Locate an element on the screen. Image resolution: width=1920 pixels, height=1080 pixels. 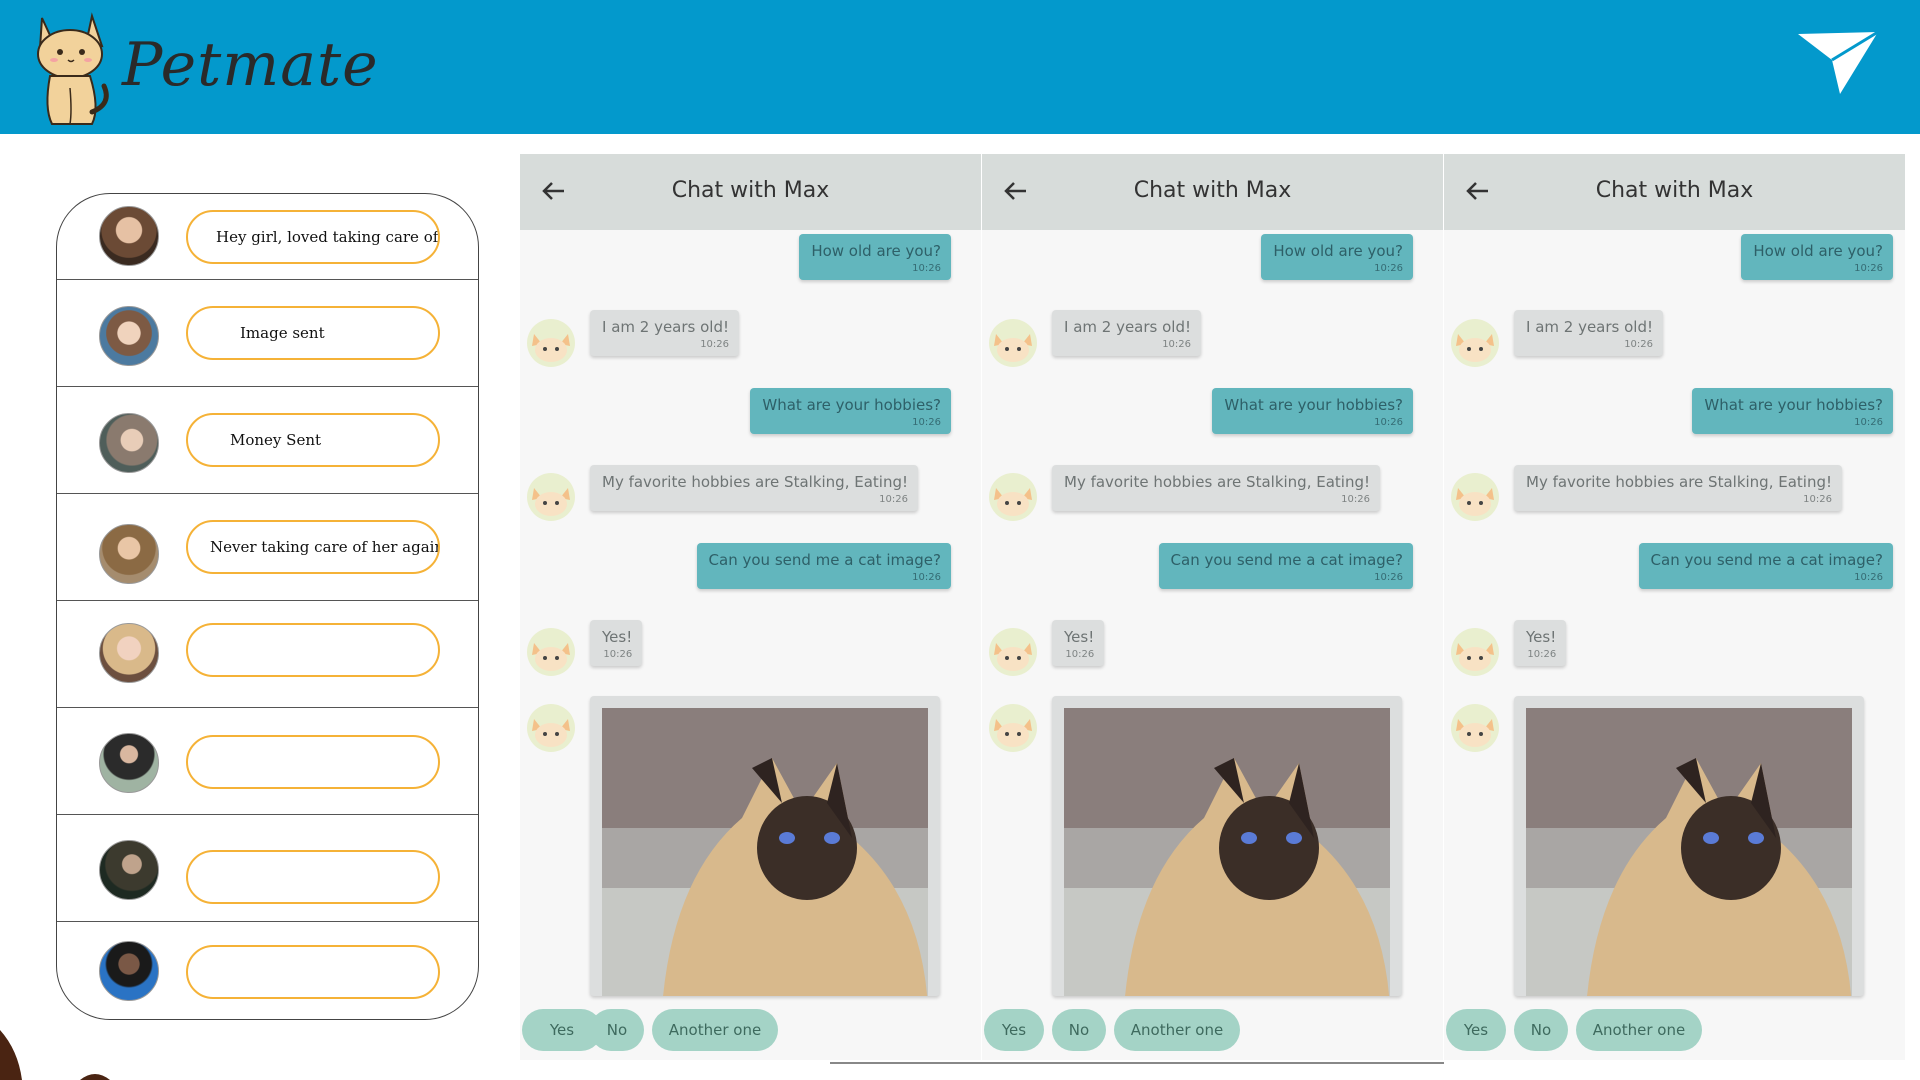
app-header: Petmate is located at coordinates (960, 67).